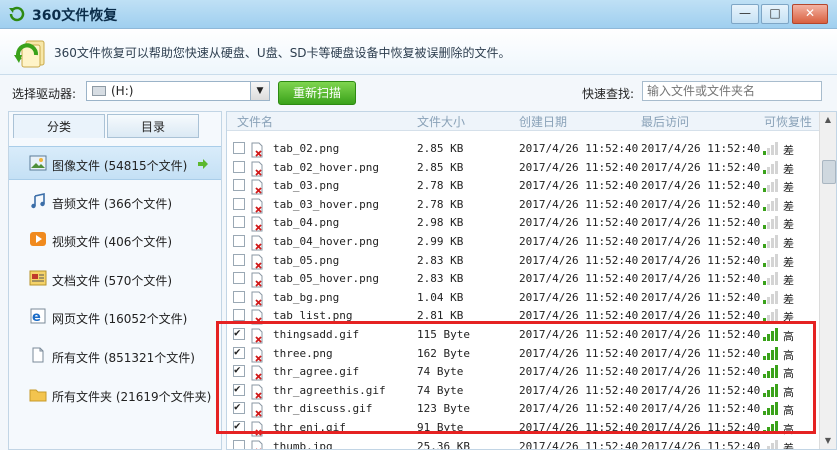 The height and width of the screenshot is (450, 837). I want to click on close-button: ✕, so click(810, 14).